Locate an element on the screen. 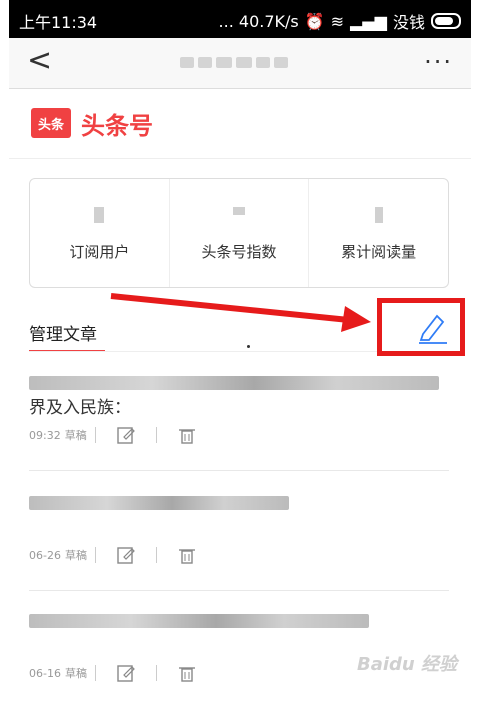 This screenshot has width=480, height=701. stats-panel: 订阅用户 头条号指数 累计阅读量 is located at coordinates (239, 233).